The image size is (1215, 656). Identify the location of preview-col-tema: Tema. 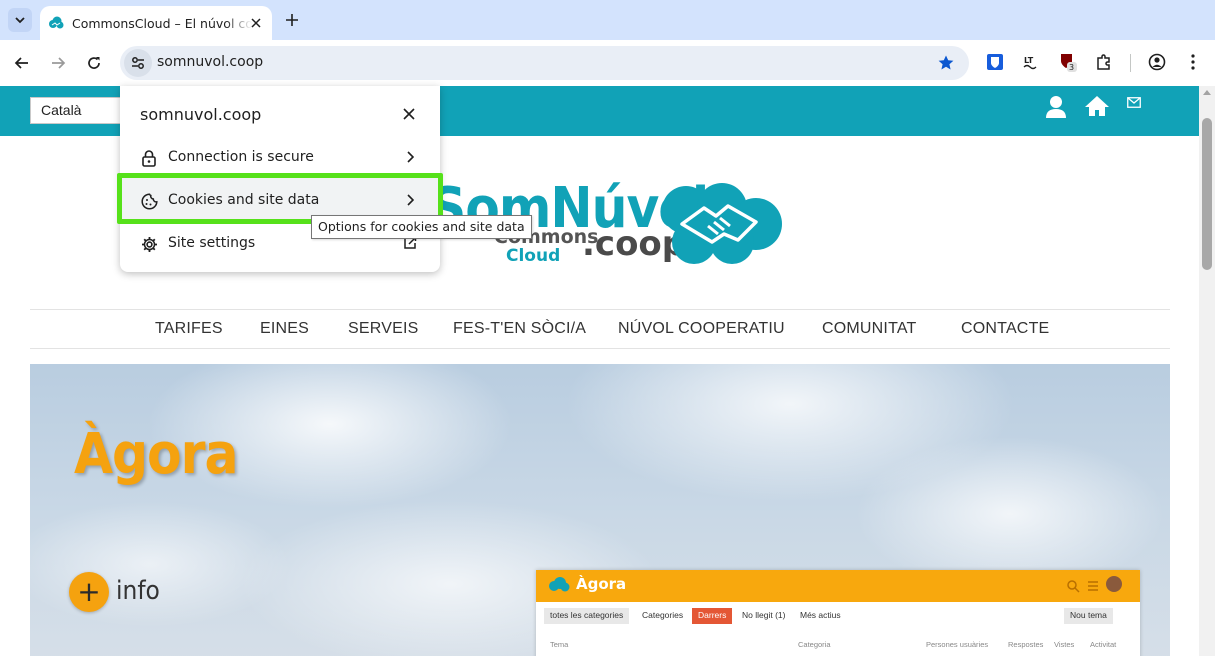
(559, 644).